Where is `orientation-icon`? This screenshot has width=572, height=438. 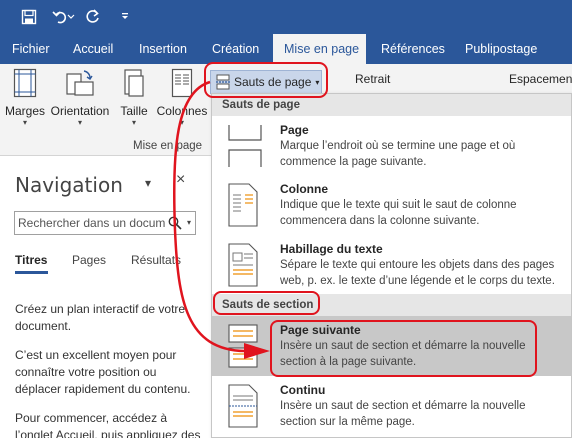 orientation-icon is located at coordinates (80, 83).